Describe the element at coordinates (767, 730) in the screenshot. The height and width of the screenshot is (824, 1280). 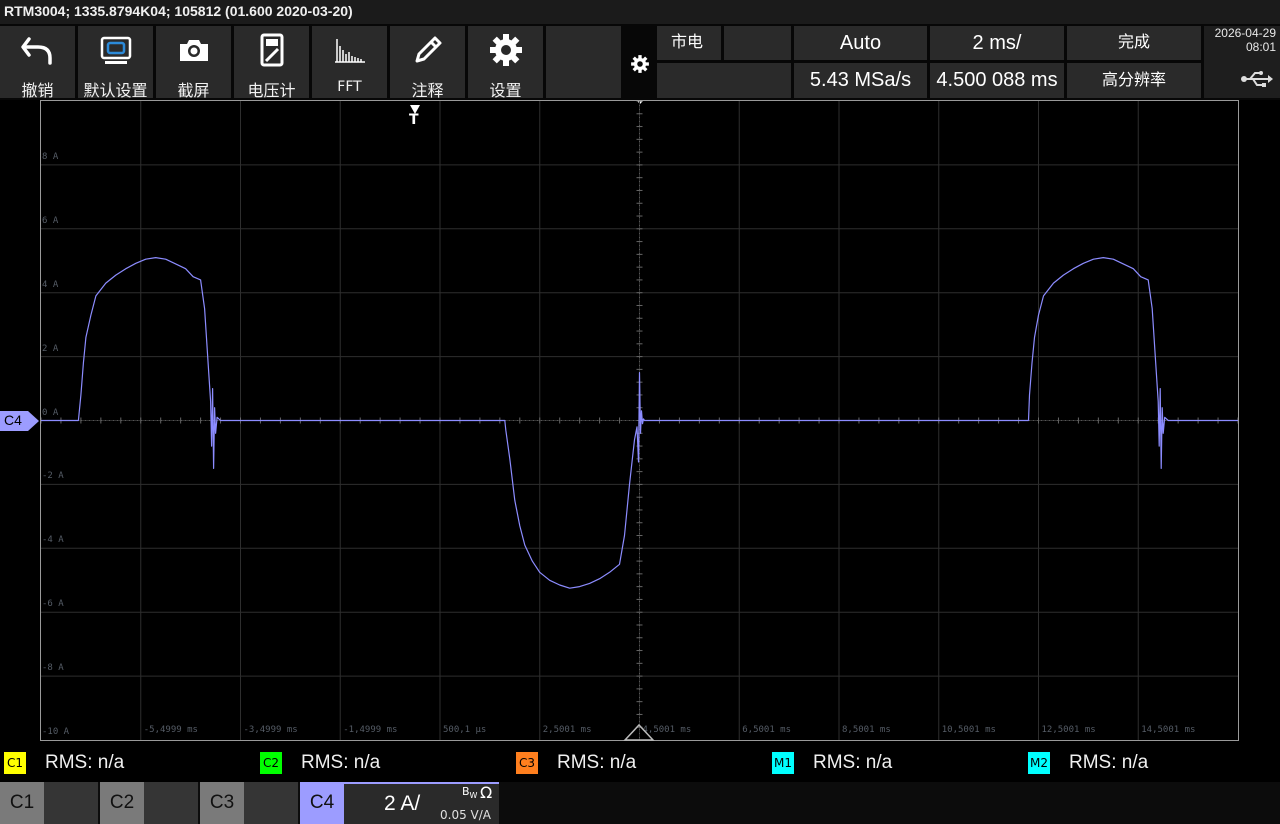
I see `x-tick-label: 6,5001 ms` at that location.